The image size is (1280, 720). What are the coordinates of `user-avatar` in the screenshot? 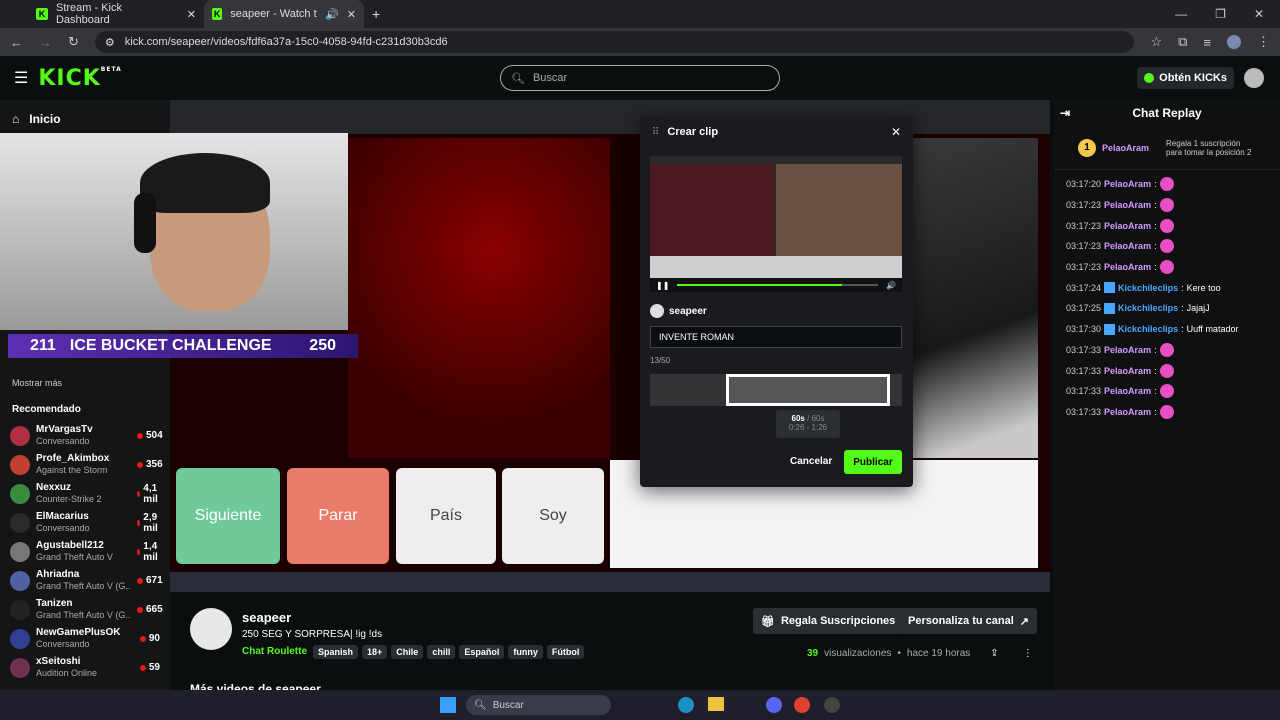 It's located at (1254, 78).